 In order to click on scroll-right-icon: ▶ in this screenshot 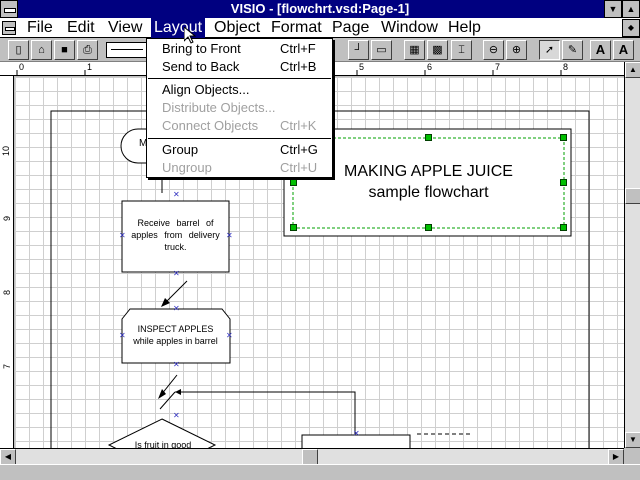, I will do `click(616, 457)`.